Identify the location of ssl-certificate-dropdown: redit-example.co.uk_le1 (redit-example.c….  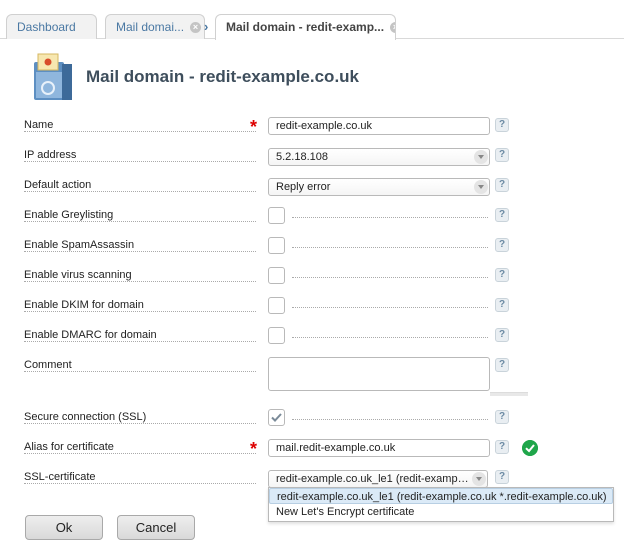
(441, 504).